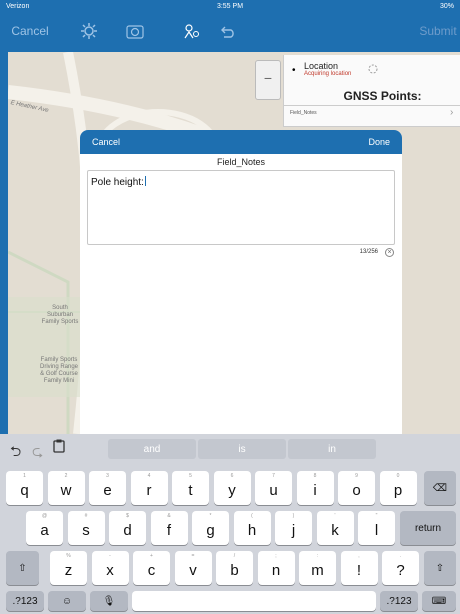 The height and width of the screenshot is (614, 460). What do you see at coordinates (151, 556) in the screenshot?
I see `key-secondary-label: +` at bounding box center [151, 556].